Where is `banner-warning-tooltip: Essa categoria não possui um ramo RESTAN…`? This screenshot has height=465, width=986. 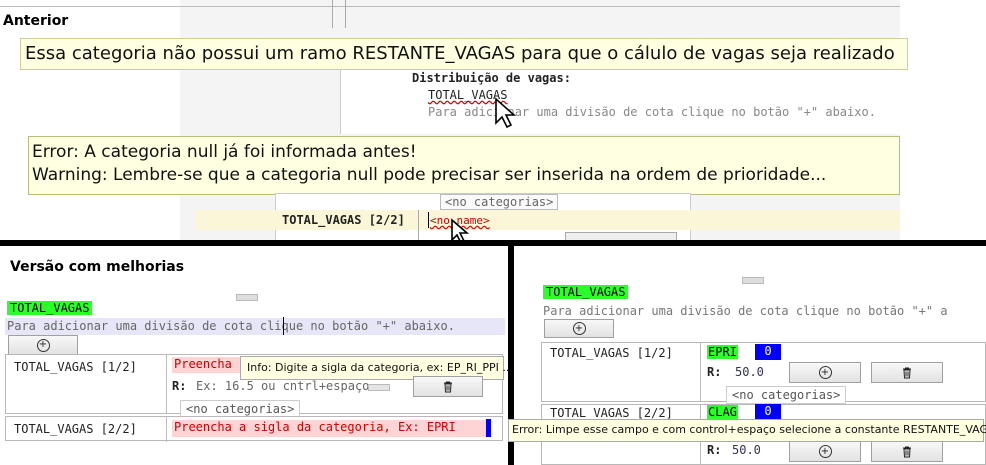
banner-warning-tooltip: Essa categoria não possui um ramo RESTAN… is located at coordinates (464, 54).